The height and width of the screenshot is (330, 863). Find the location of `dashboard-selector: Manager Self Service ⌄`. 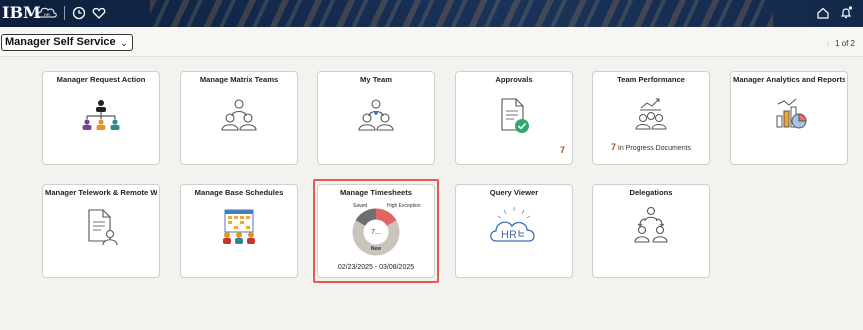

dashboard-selector: Manager Self Service ⌄ is located at coordinates (67, 42).